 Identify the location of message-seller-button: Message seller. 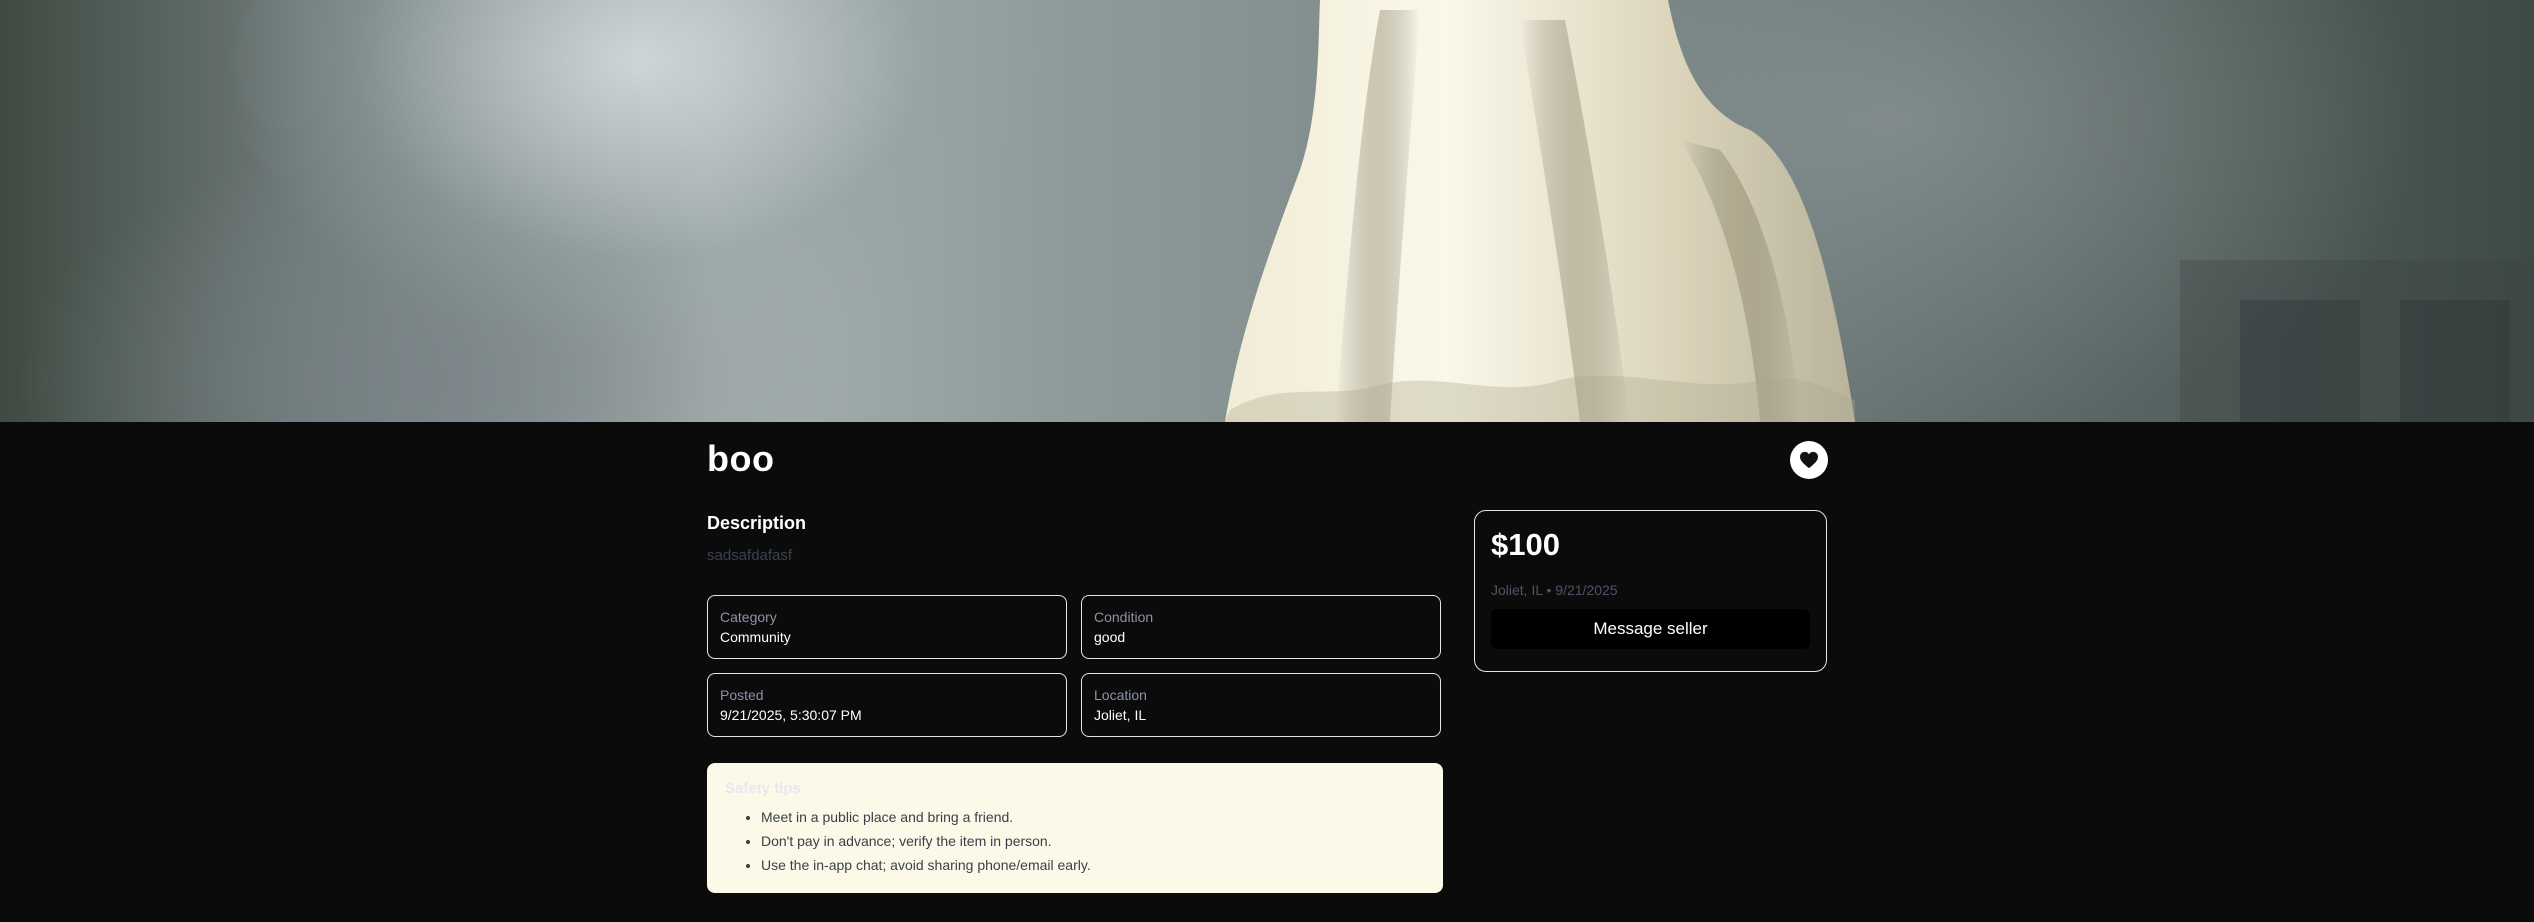
(1650, 629).